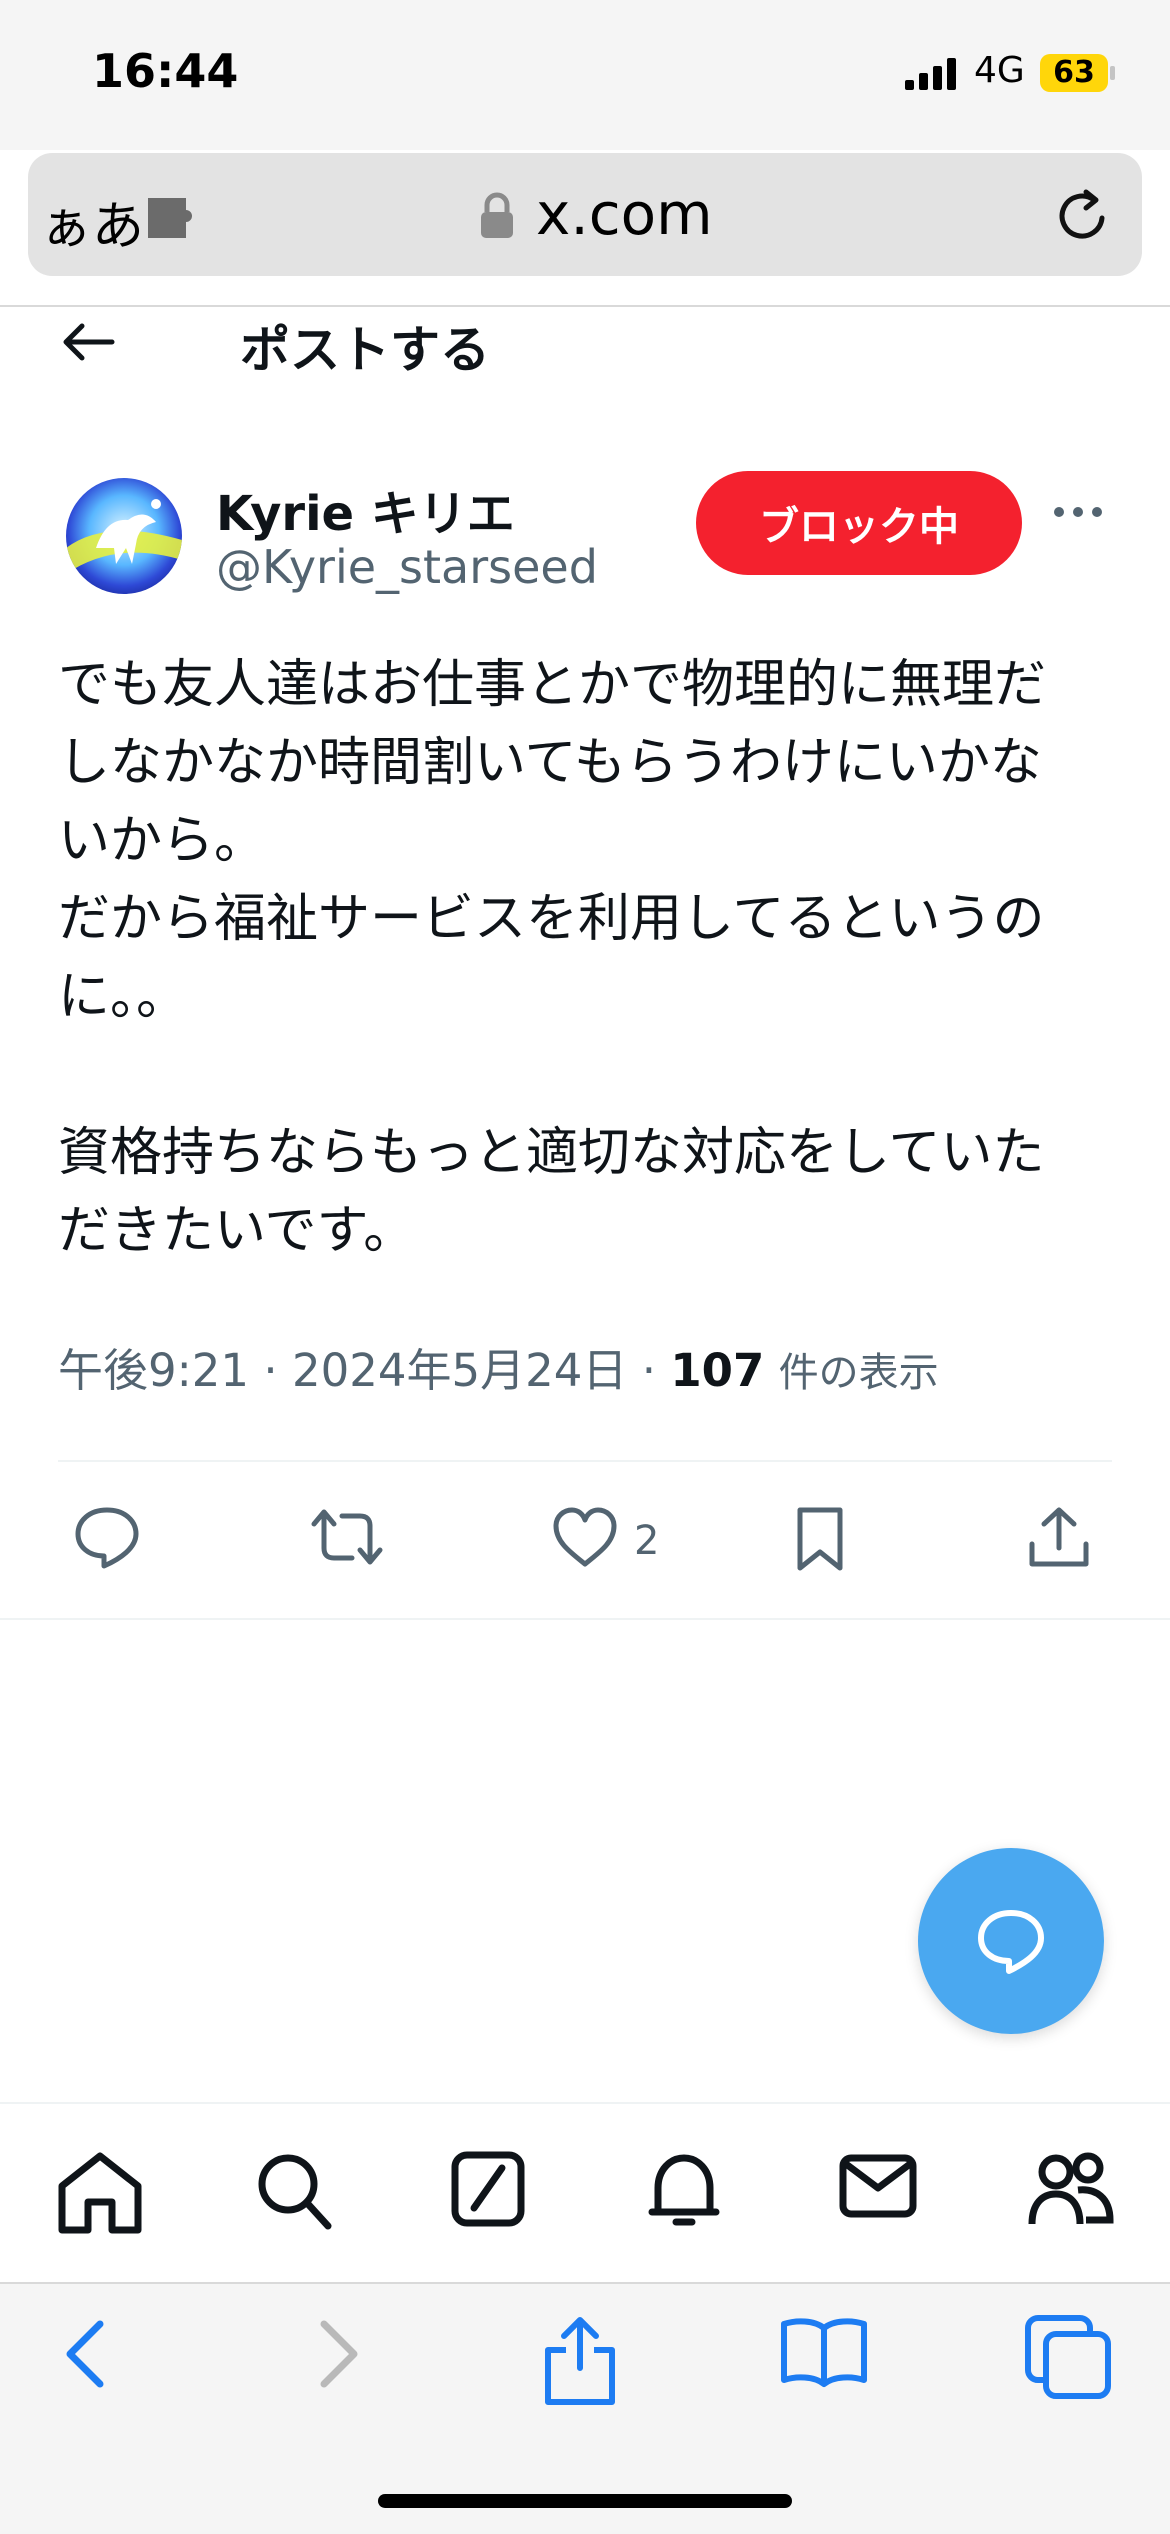 This screenshot has width=1170, height=2534. Describe the element at coordinates (585, 2501) in the screenshot. I see `home-indicator` at that location.